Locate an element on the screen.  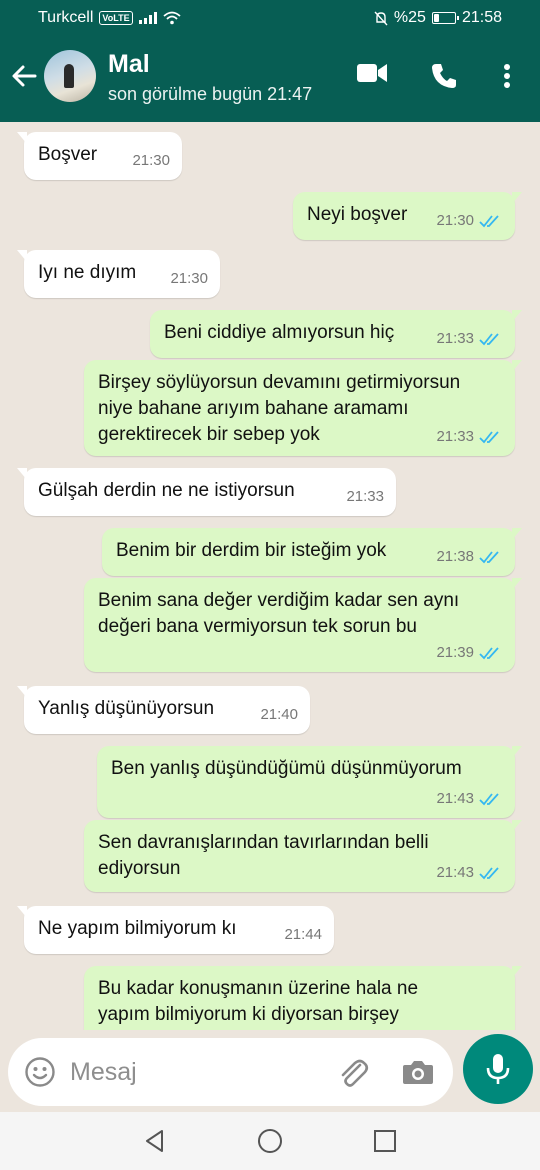
system-nav-bar is located at coordinates (270, 1141).